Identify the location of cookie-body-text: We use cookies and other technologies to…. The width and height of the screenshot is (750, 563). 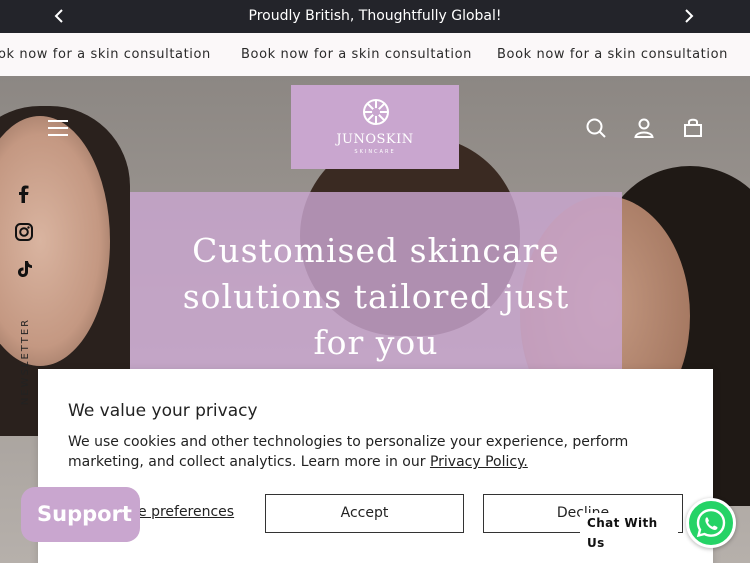
(348, 452).